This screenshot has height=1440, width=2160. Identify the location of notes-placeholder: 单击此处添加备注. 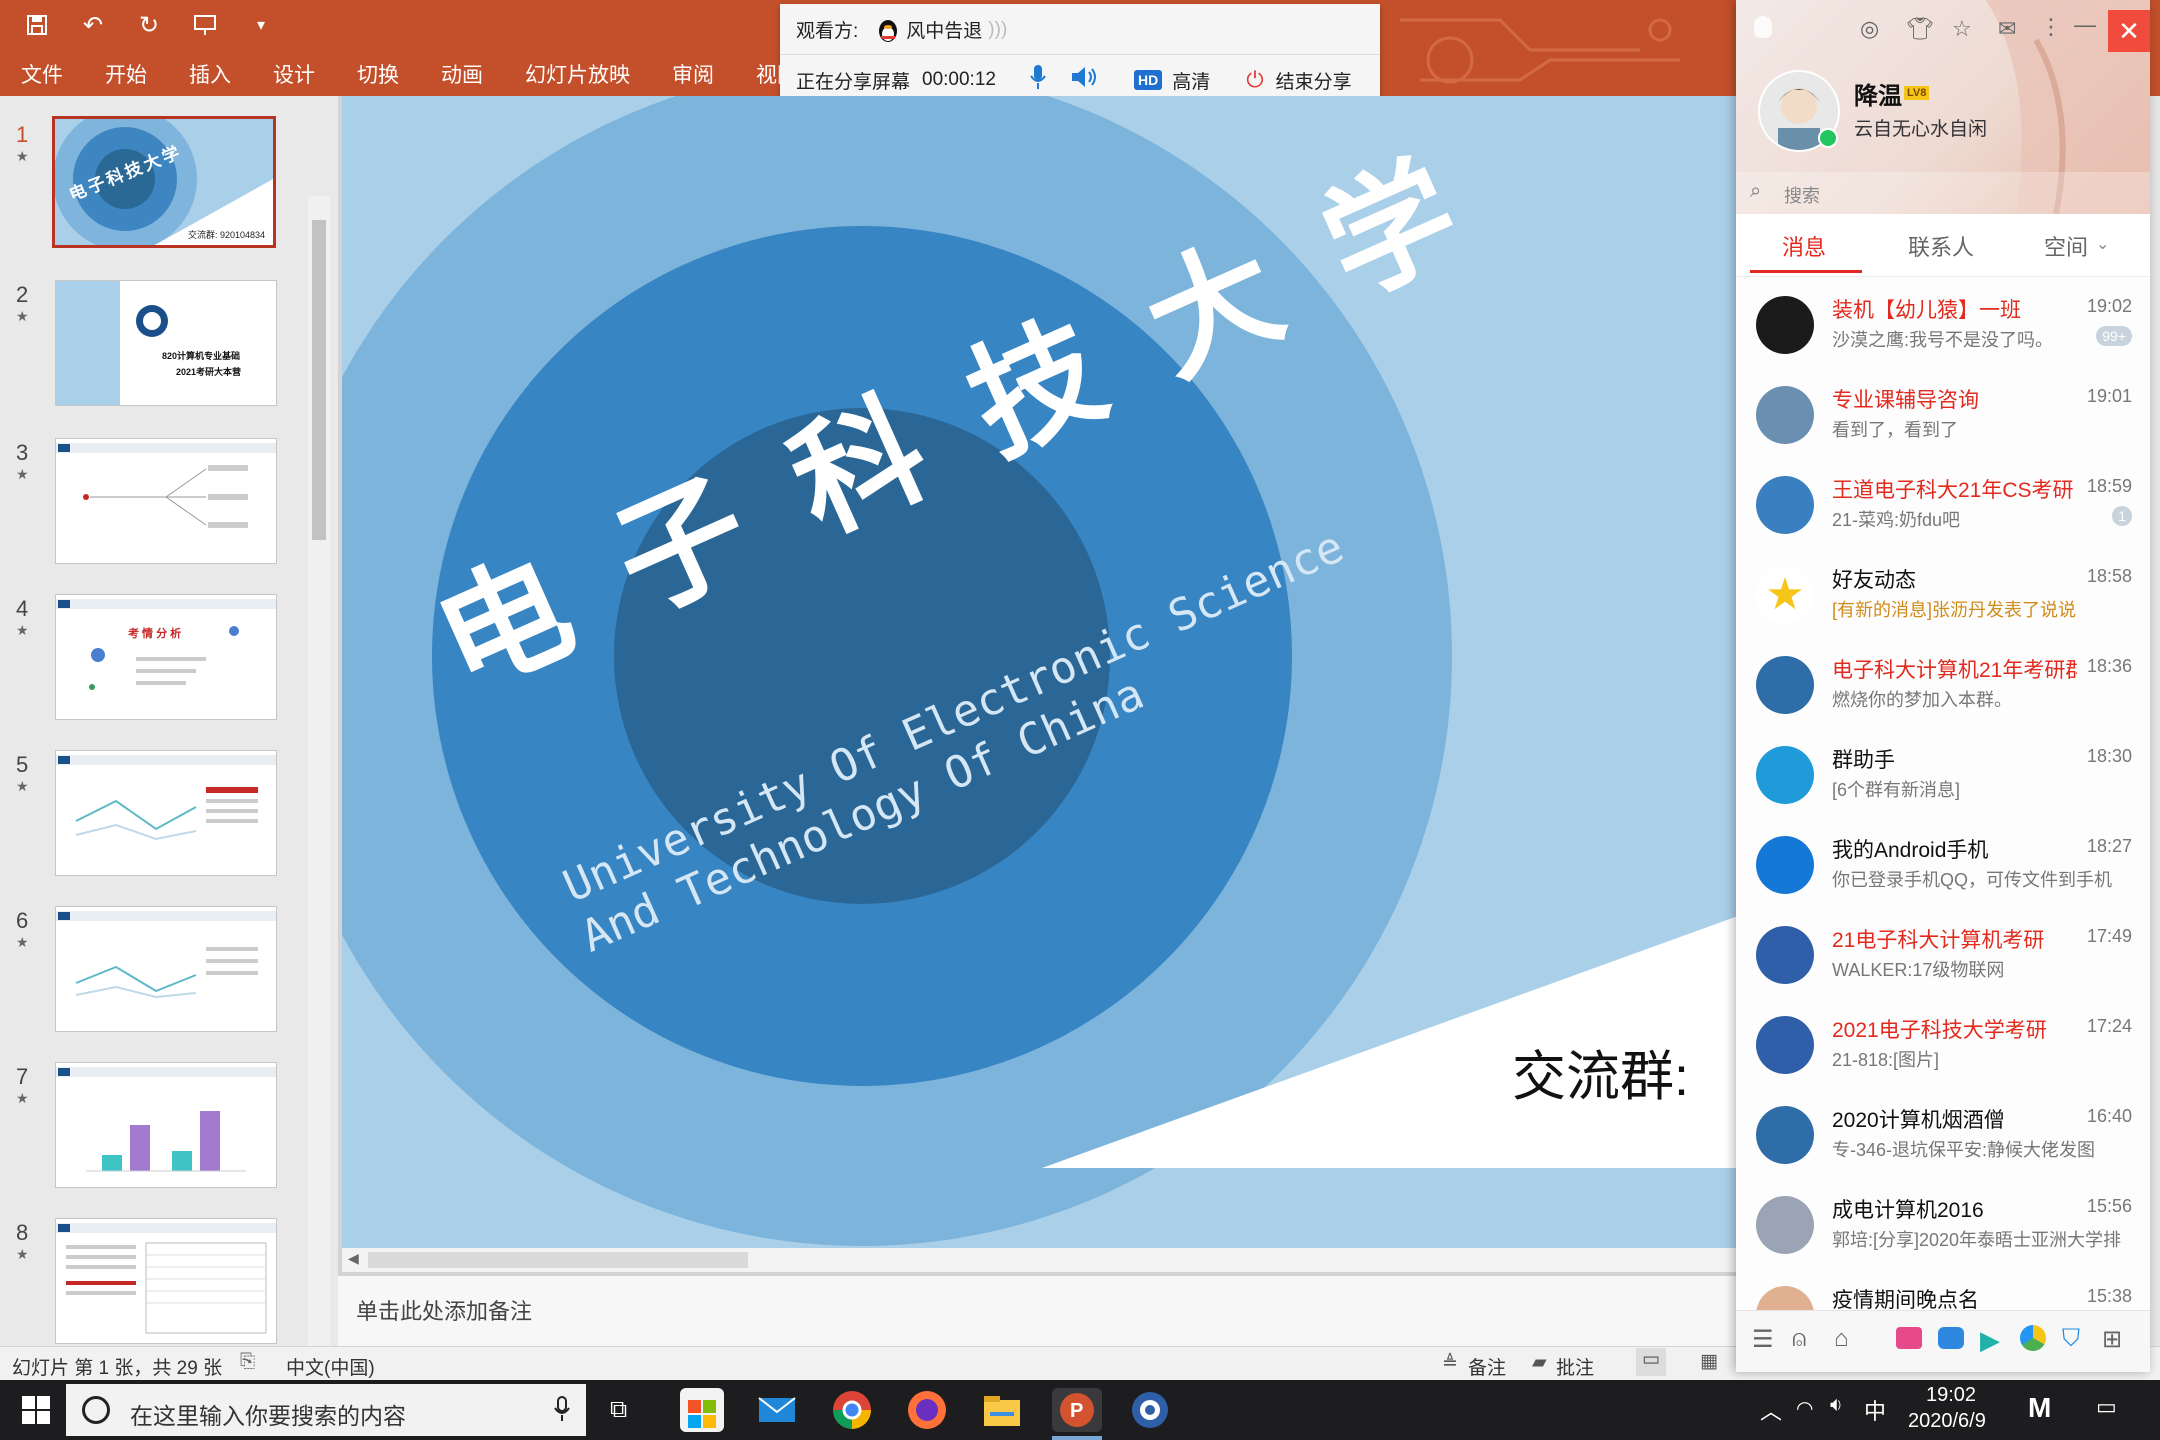
(444, 1310).